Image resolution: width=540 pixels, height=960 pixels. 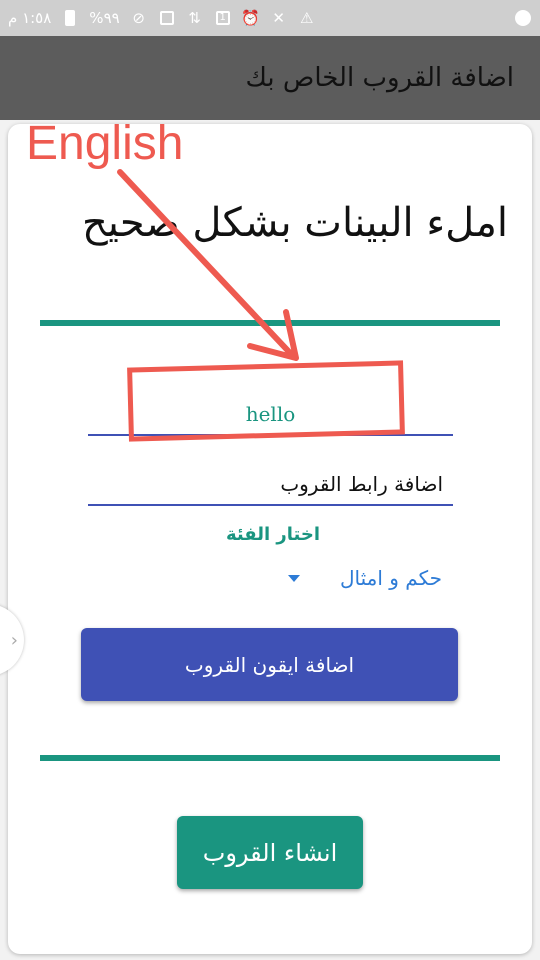 What do you see at coordinates (251, 18) in the screenshot?
I see `alarm-icon: ⏰` at bounding box center [251, 18].